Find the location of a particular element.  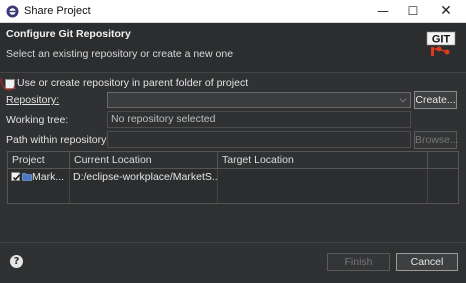

minimize-button: — is located at coordinates (383, 11).